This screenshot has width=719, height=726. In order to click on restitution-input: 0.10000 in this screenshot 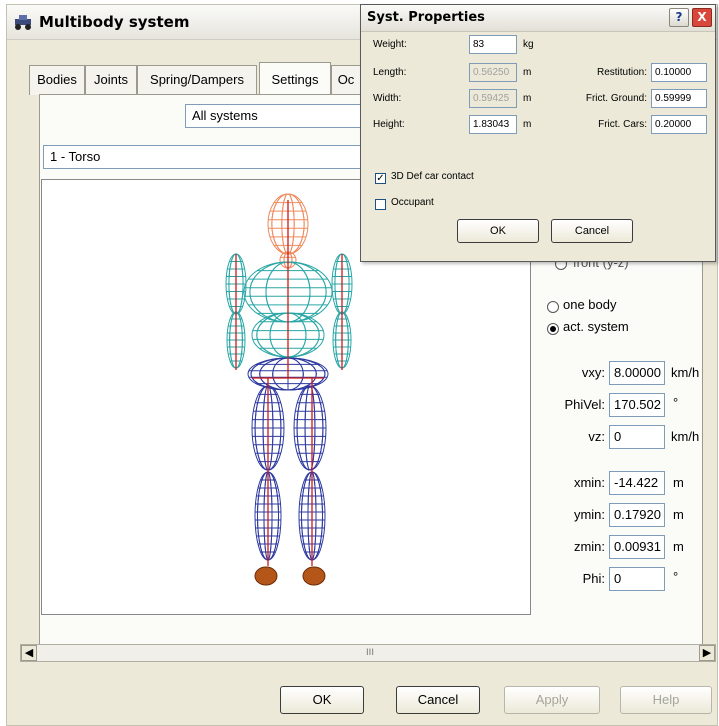, I will do `click(679, 72)`.